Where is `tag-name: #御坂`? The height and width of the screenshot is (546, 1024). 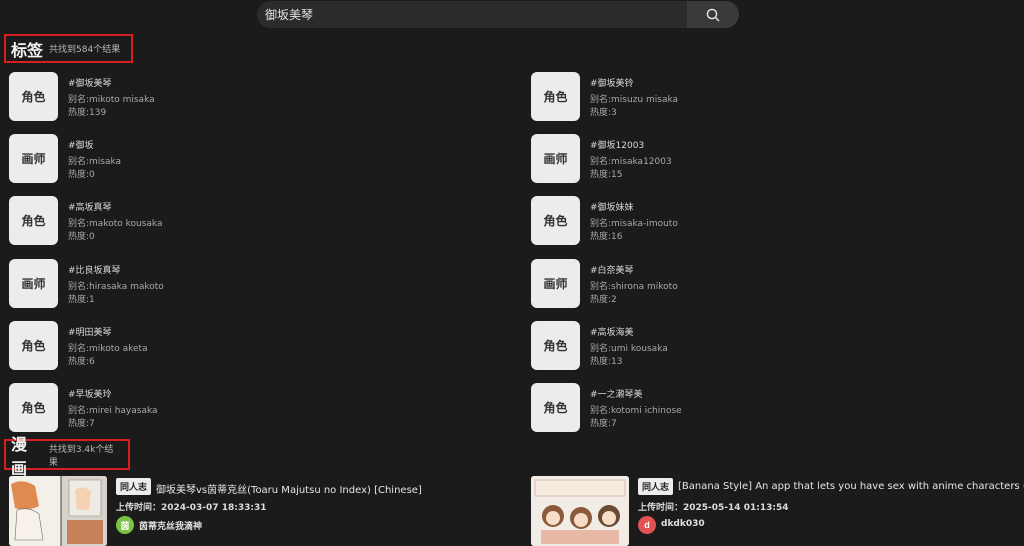
tag-name: #御坂 is located at coordinates (81, 144).